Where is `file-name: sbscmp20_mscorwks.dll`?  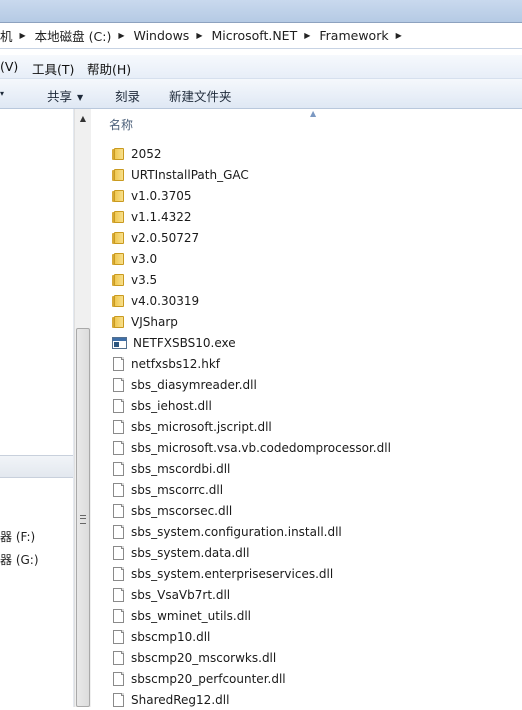 file-name: sbscmp20_mscorwks.dll is located at coordinates (204, 657).